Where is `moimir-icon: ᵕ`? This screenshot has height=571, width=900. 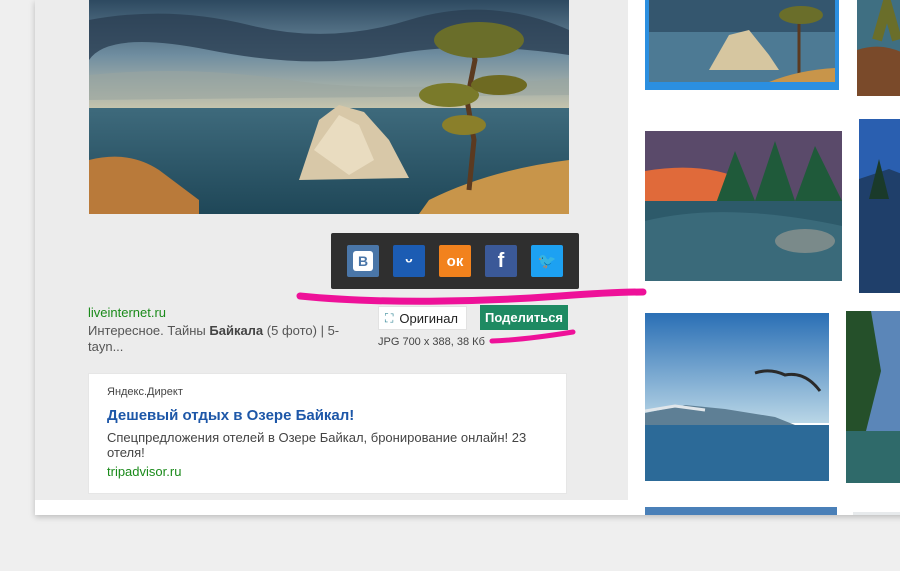
moimir-icon: ᵕ is located at coordinates (409, 260).